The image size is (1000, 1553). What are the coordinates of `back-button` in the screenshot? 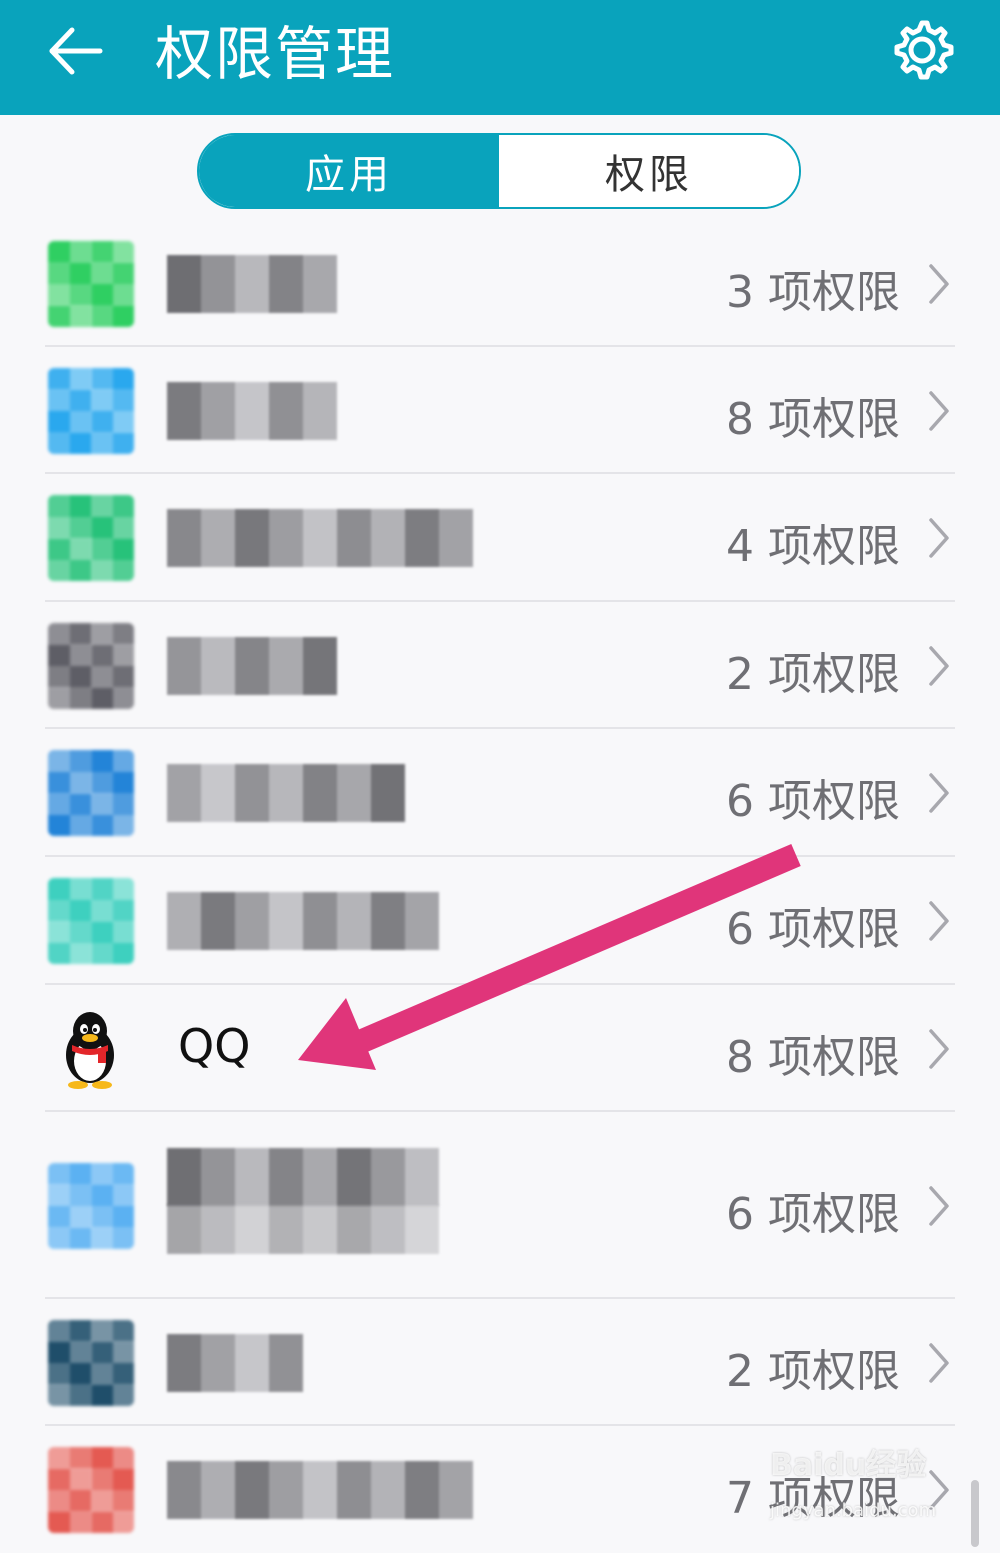 It's located at (78, 56).